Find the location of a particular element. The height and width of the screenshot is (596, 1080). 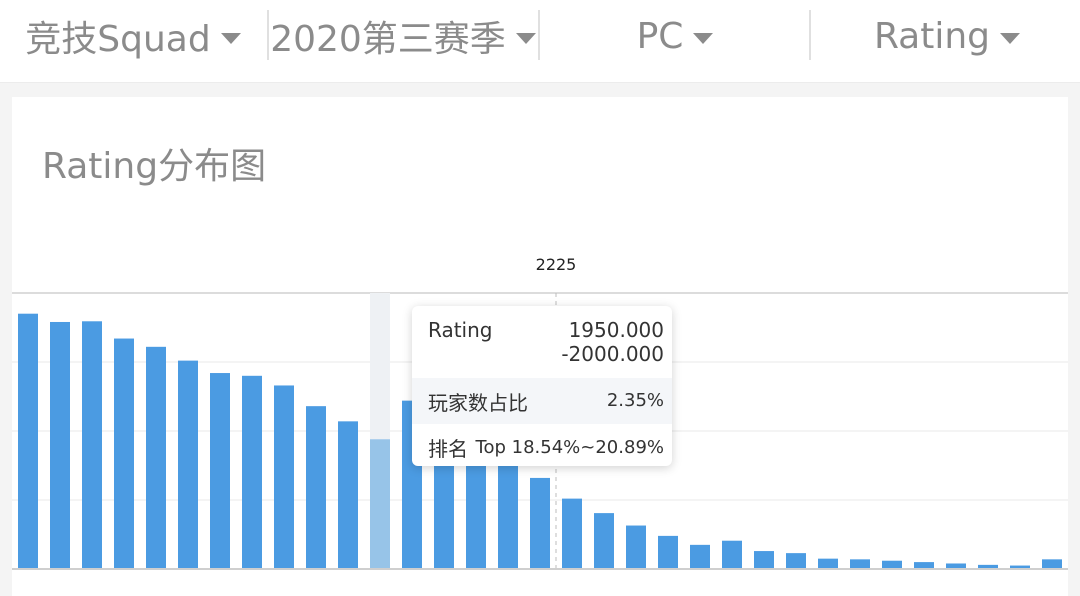

platform-filter-dropdown: PC is located at coordinates (675, 36).